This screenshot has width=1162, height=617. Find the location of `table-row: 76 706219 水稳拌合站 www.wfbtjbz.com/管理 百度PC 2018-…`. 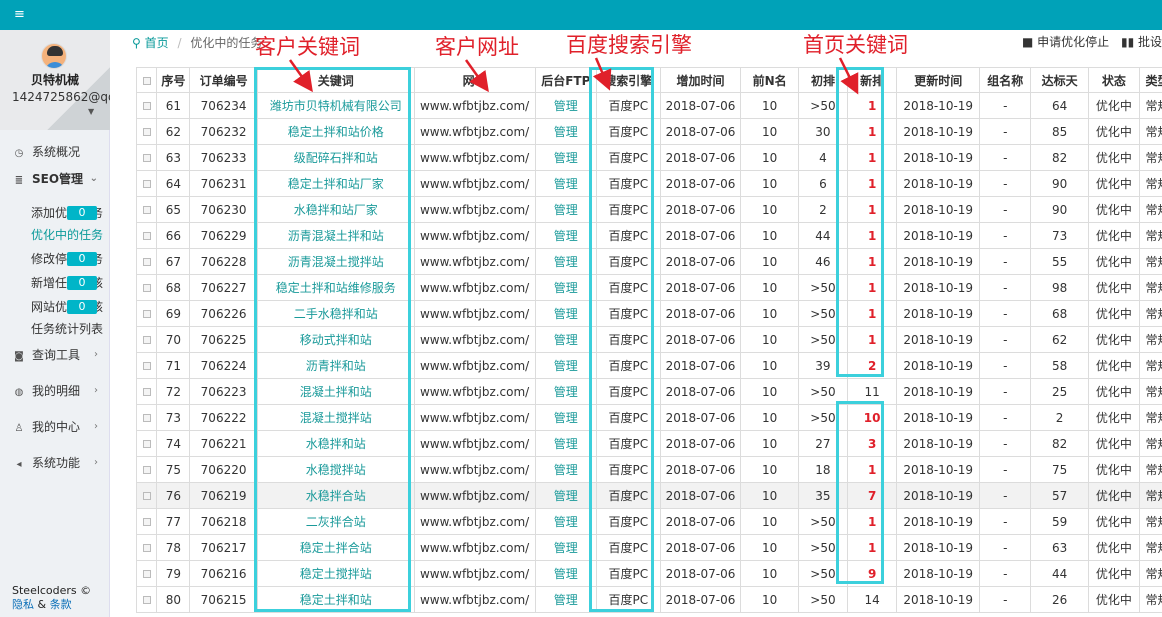

table-row: 76 706219 水稳拌合站 www.wfbtjbz.com/管理 百度PC 2018-… is located at coordinates (648, 495).